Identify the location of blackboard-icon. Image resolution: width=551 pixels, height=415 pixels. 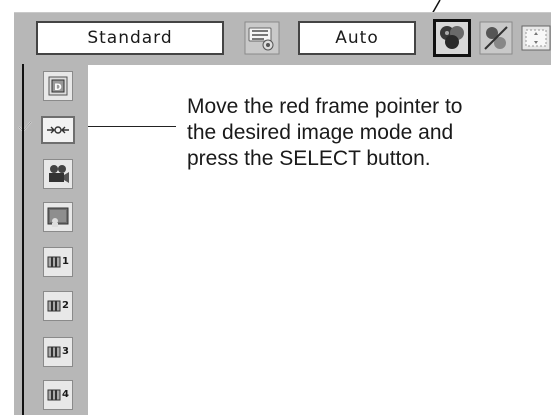
(58, 217).